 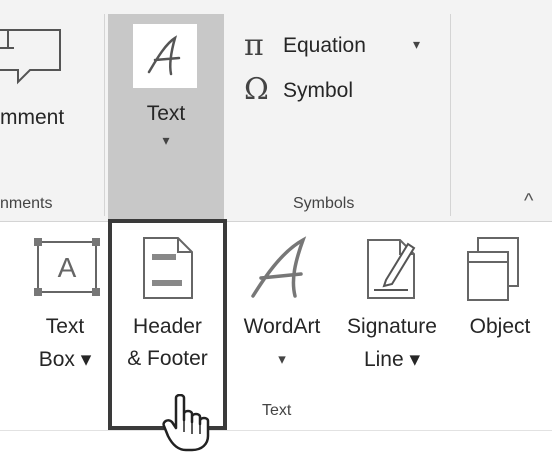 What do you see at coordinates (493, 269) in the screenshot?
I see `object-icon` at bounding box center [493, 269].